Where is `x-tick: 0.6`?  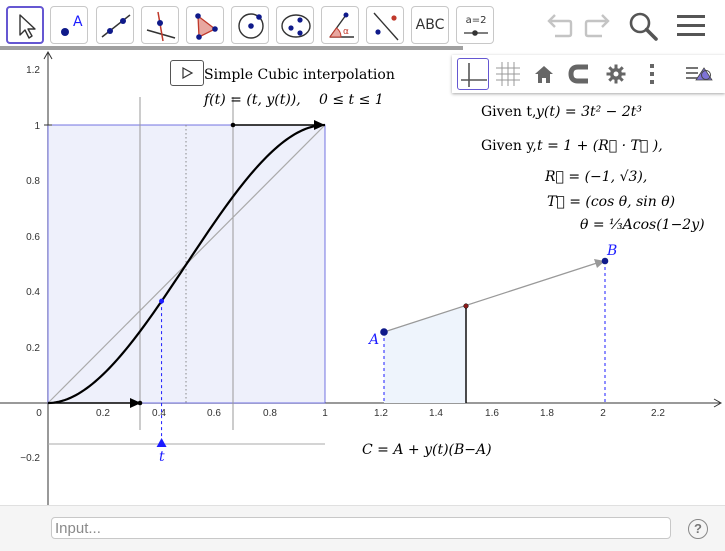 x-tick: 0.6 is located at coordinates (214, 413).